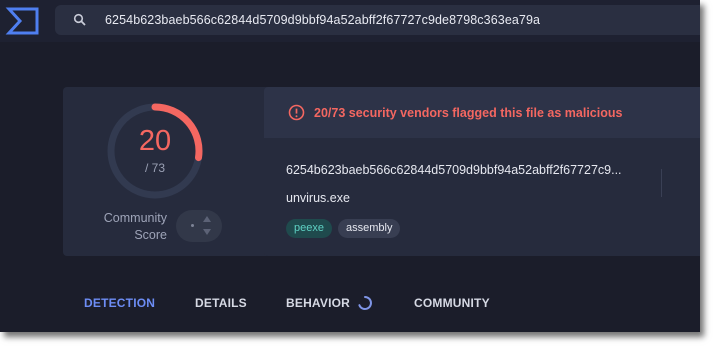 Image resolution: width=716 pixels, height=347 pixels. Describe the element at coordinates (199, 226) in the screenshot. I see `community-vote-control` at that location.